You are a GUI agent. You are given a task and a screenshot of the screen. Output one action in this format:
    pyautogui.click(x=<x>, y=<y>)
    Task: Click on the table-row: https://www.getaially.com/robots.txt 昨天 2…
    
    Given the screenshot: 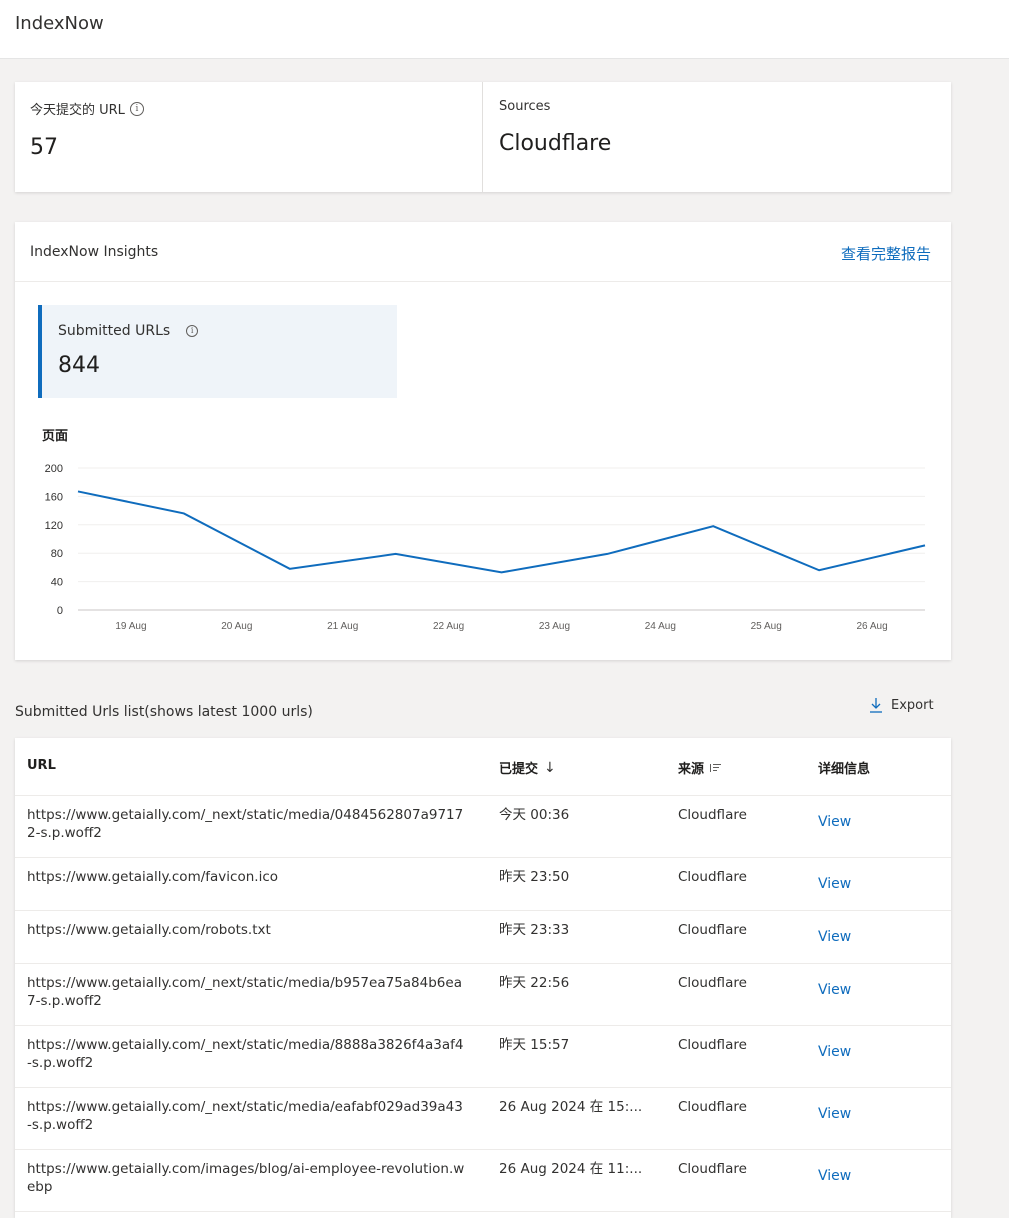 What is the action you would take?
    pyautogui.click(x=483, y=937)
    